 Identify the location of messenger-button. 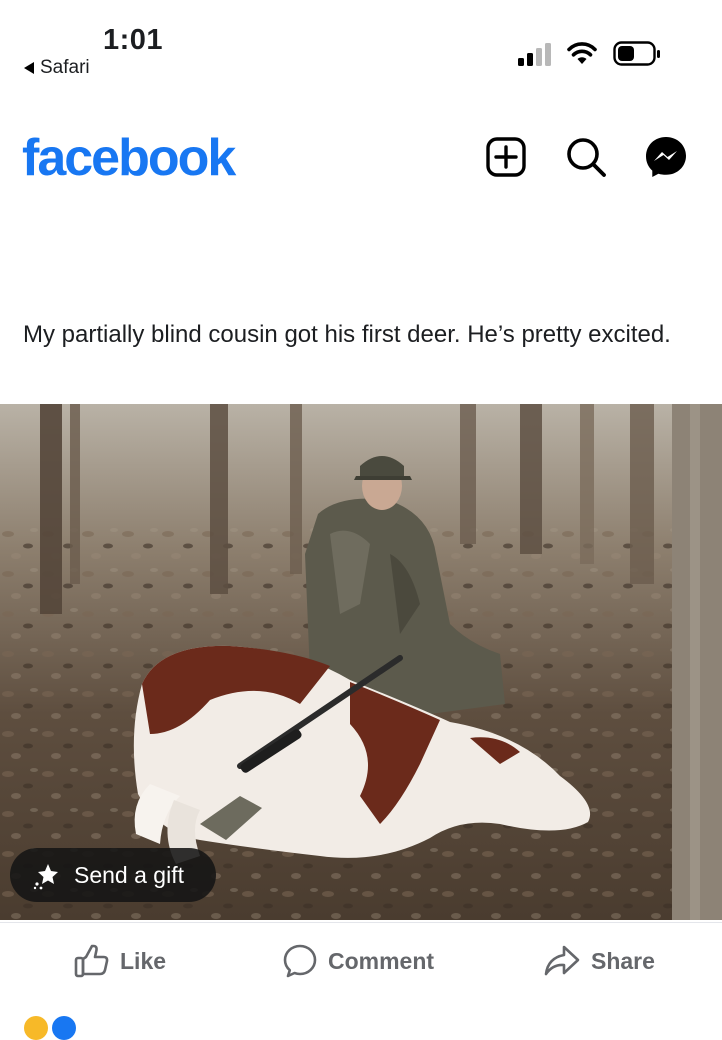
(666, 157).